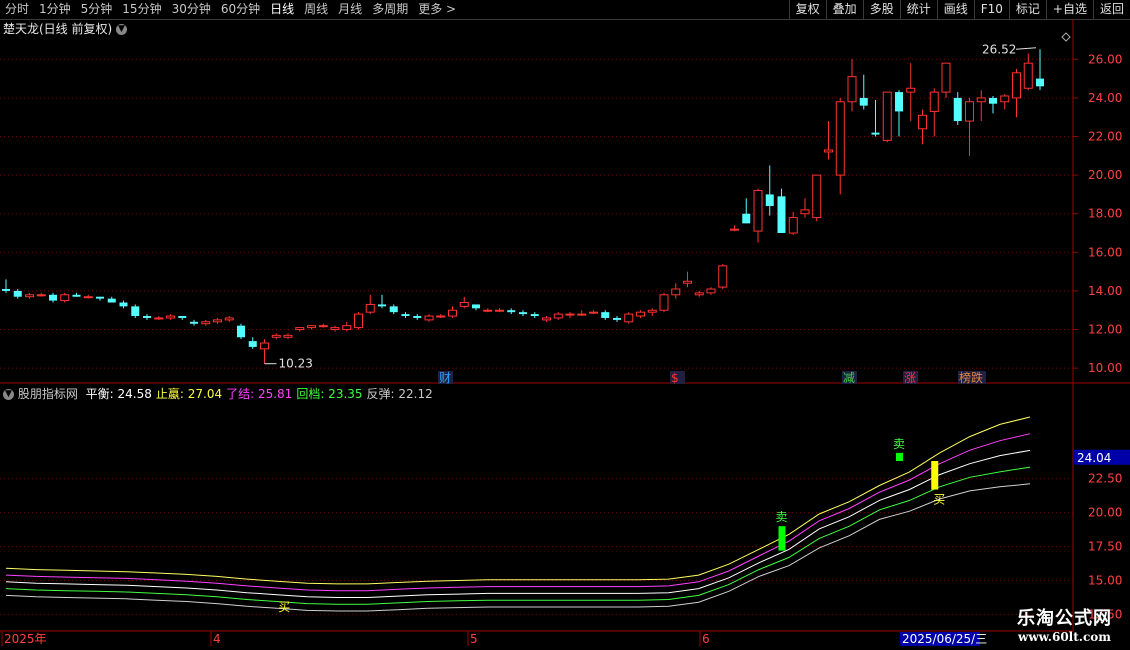 This screenshot has width=1130, height=650. Describe the element at coordinates (97, 9) in the screenshot. I see `period-tab-2: 5分钟` at that location.